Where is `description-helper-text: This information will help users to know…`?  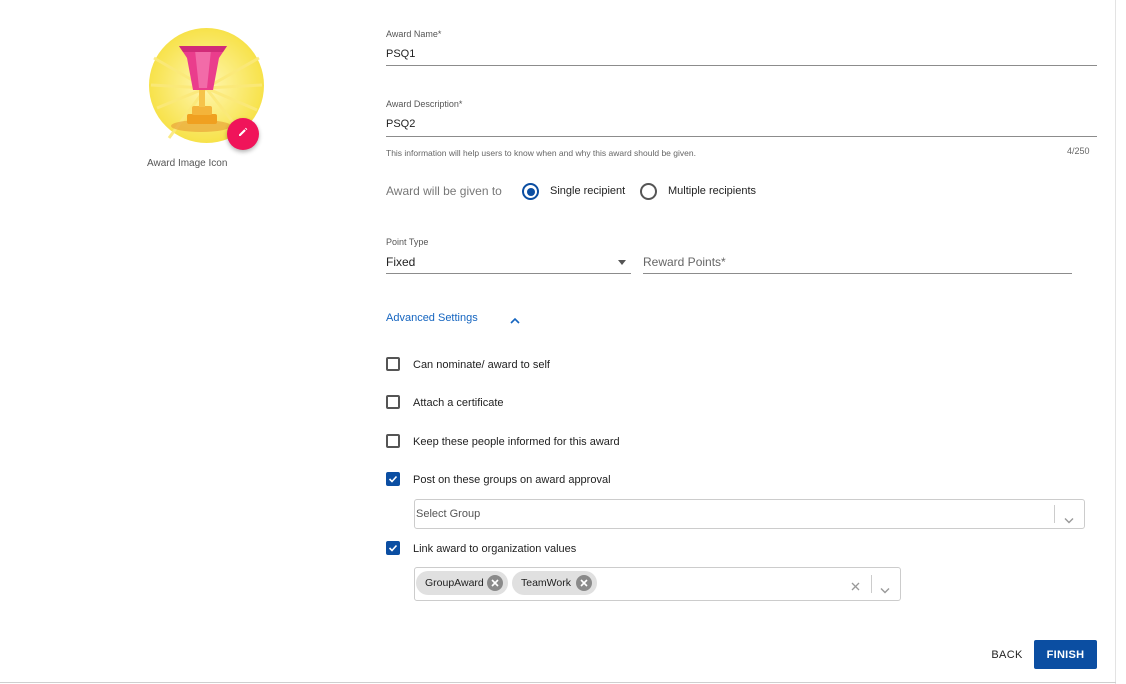 description-helper-text: This information will help users to know… is located at coordinates (541, 153).